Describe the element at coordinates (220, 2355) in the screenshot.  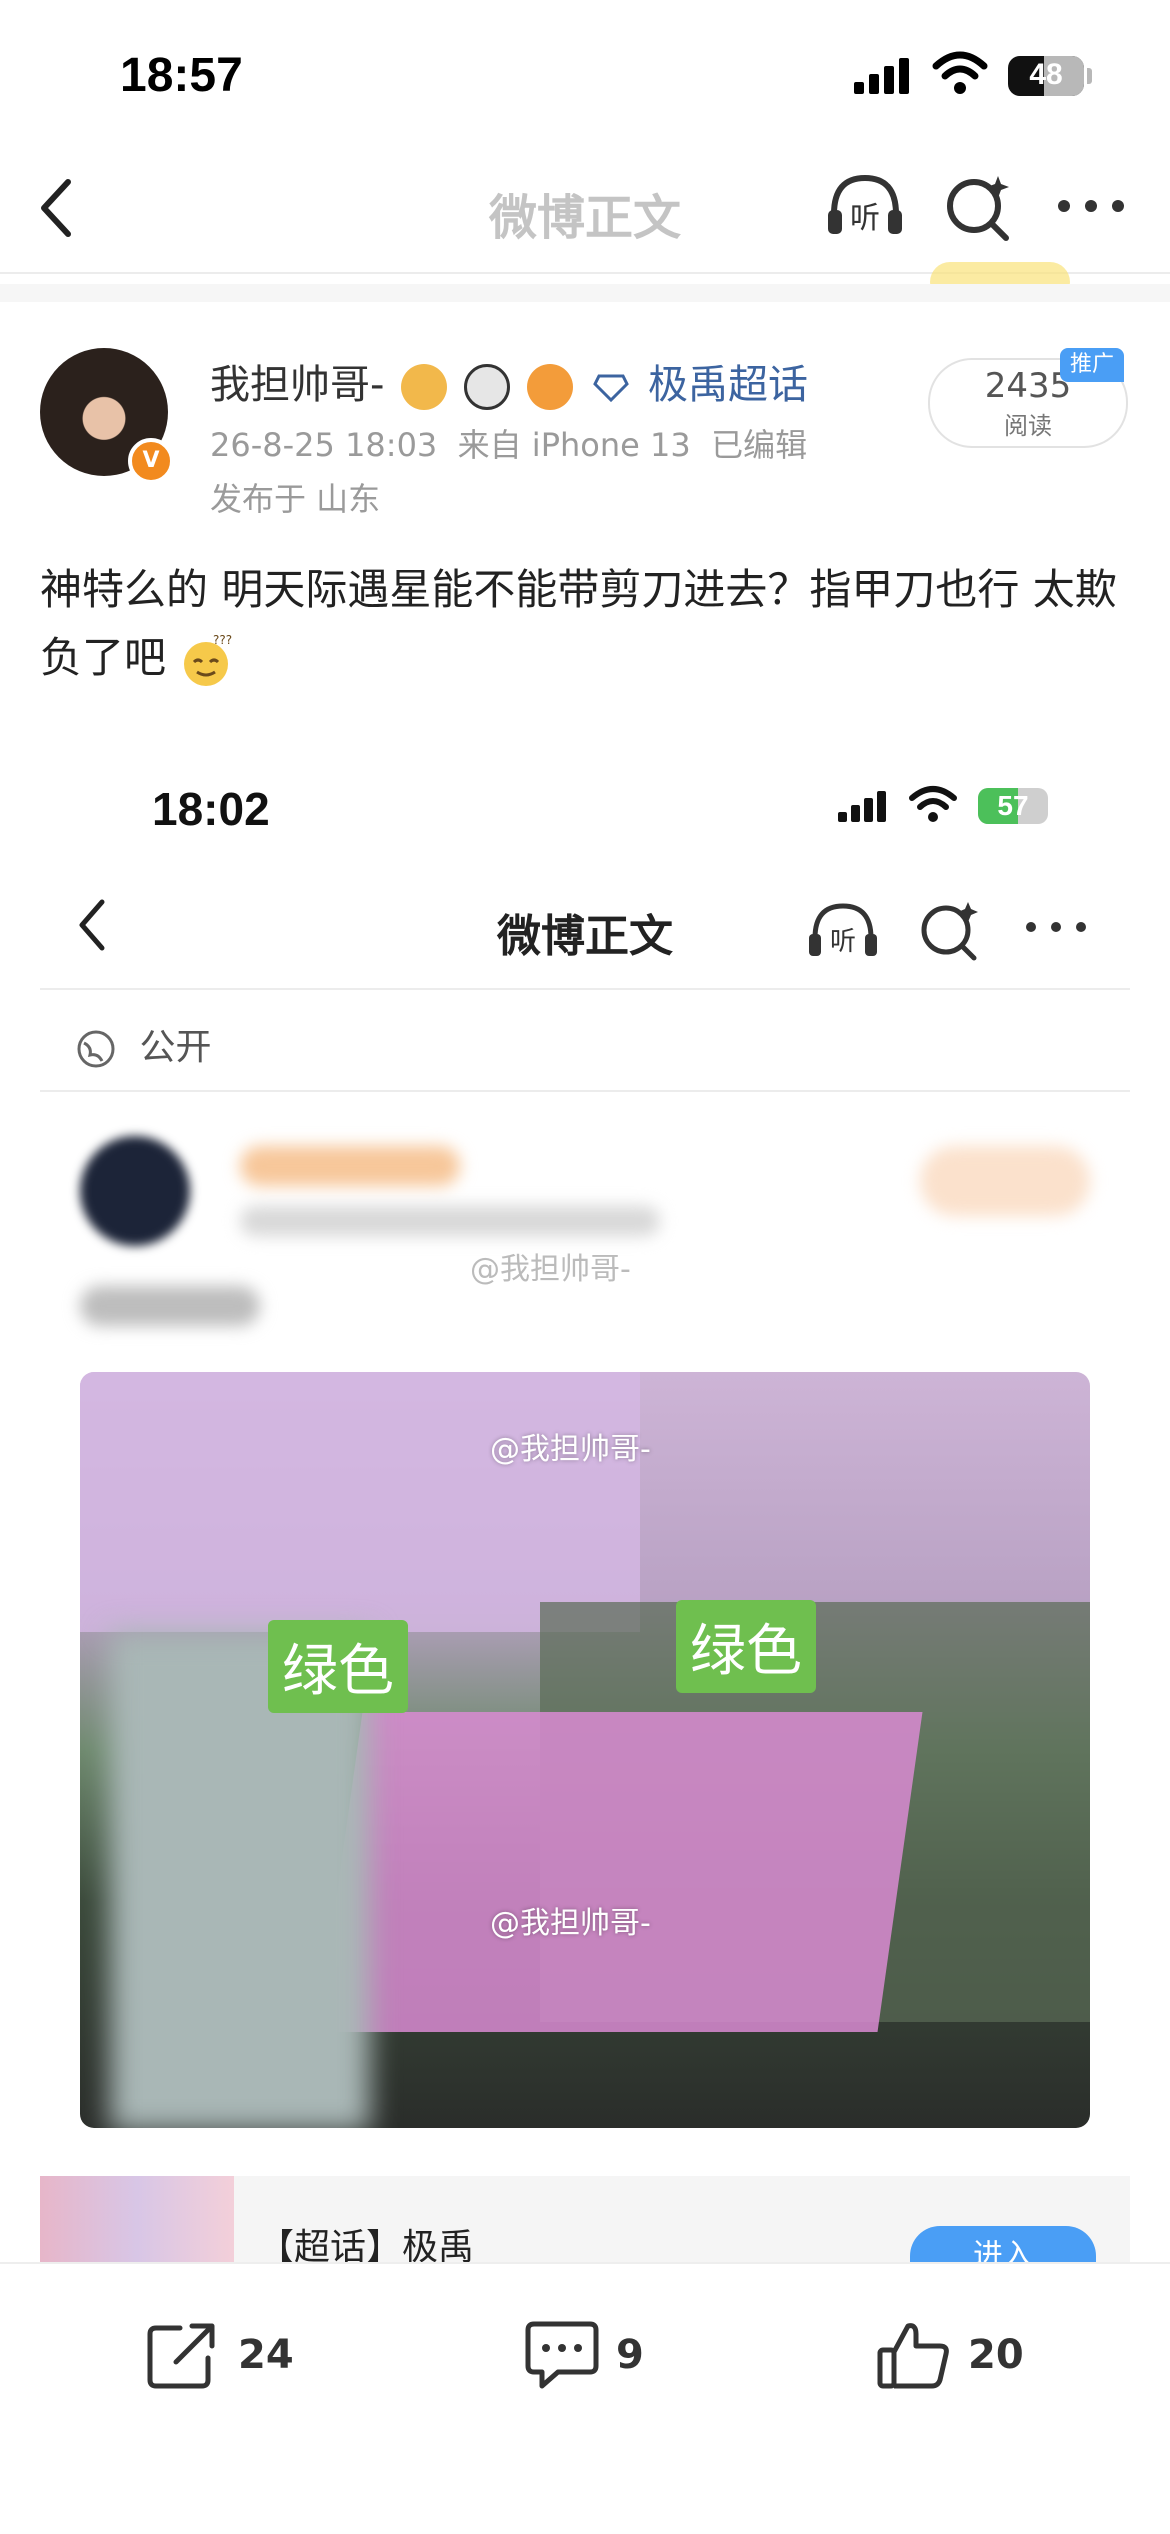
I see `repost-button: 24` at that location.